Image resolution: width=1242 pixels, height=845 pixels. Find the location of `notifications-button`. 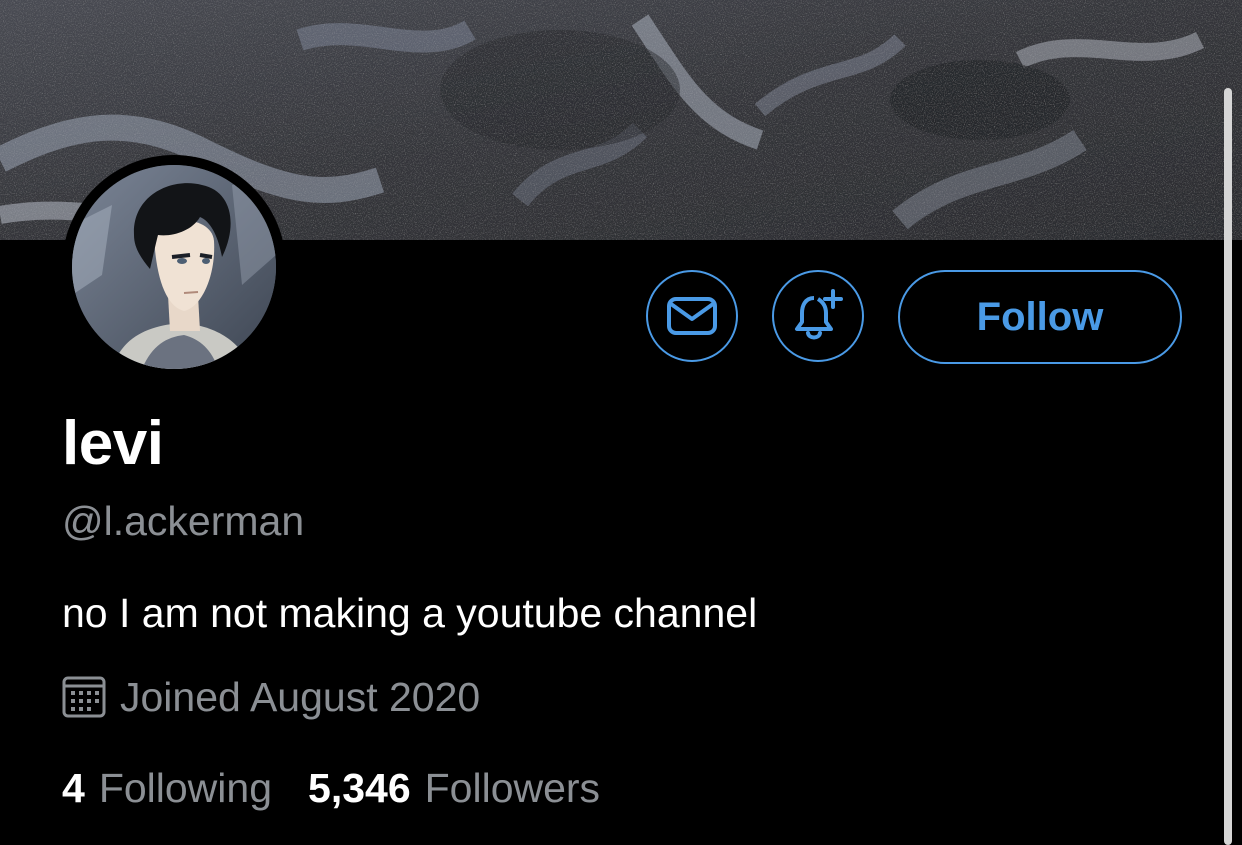

notifications-button is located at coordinates (818, 316).